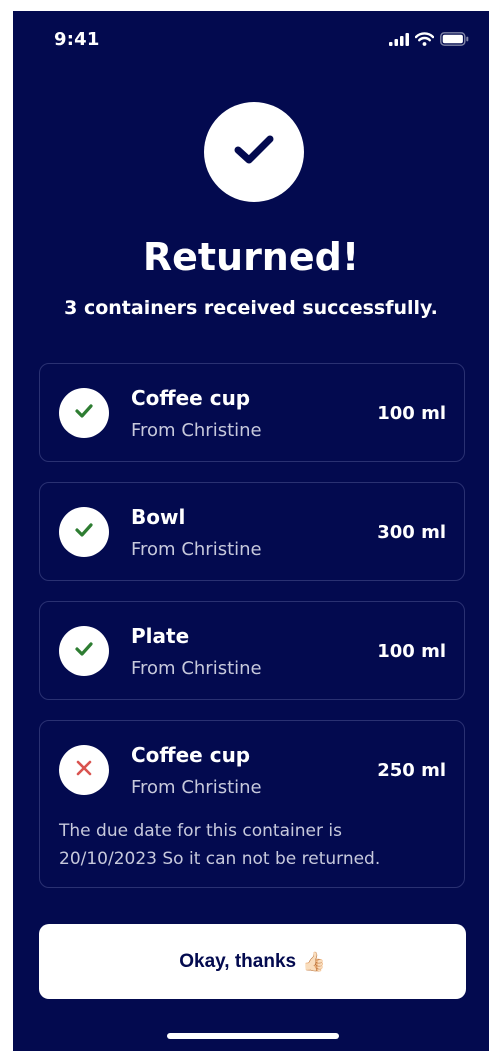 The image size is (502, 1060). What do you see at coordinates (314, 962) in the screenshot?
I see `thumbs-up-icon: 👍🏻` at bounding box center [314, 962].